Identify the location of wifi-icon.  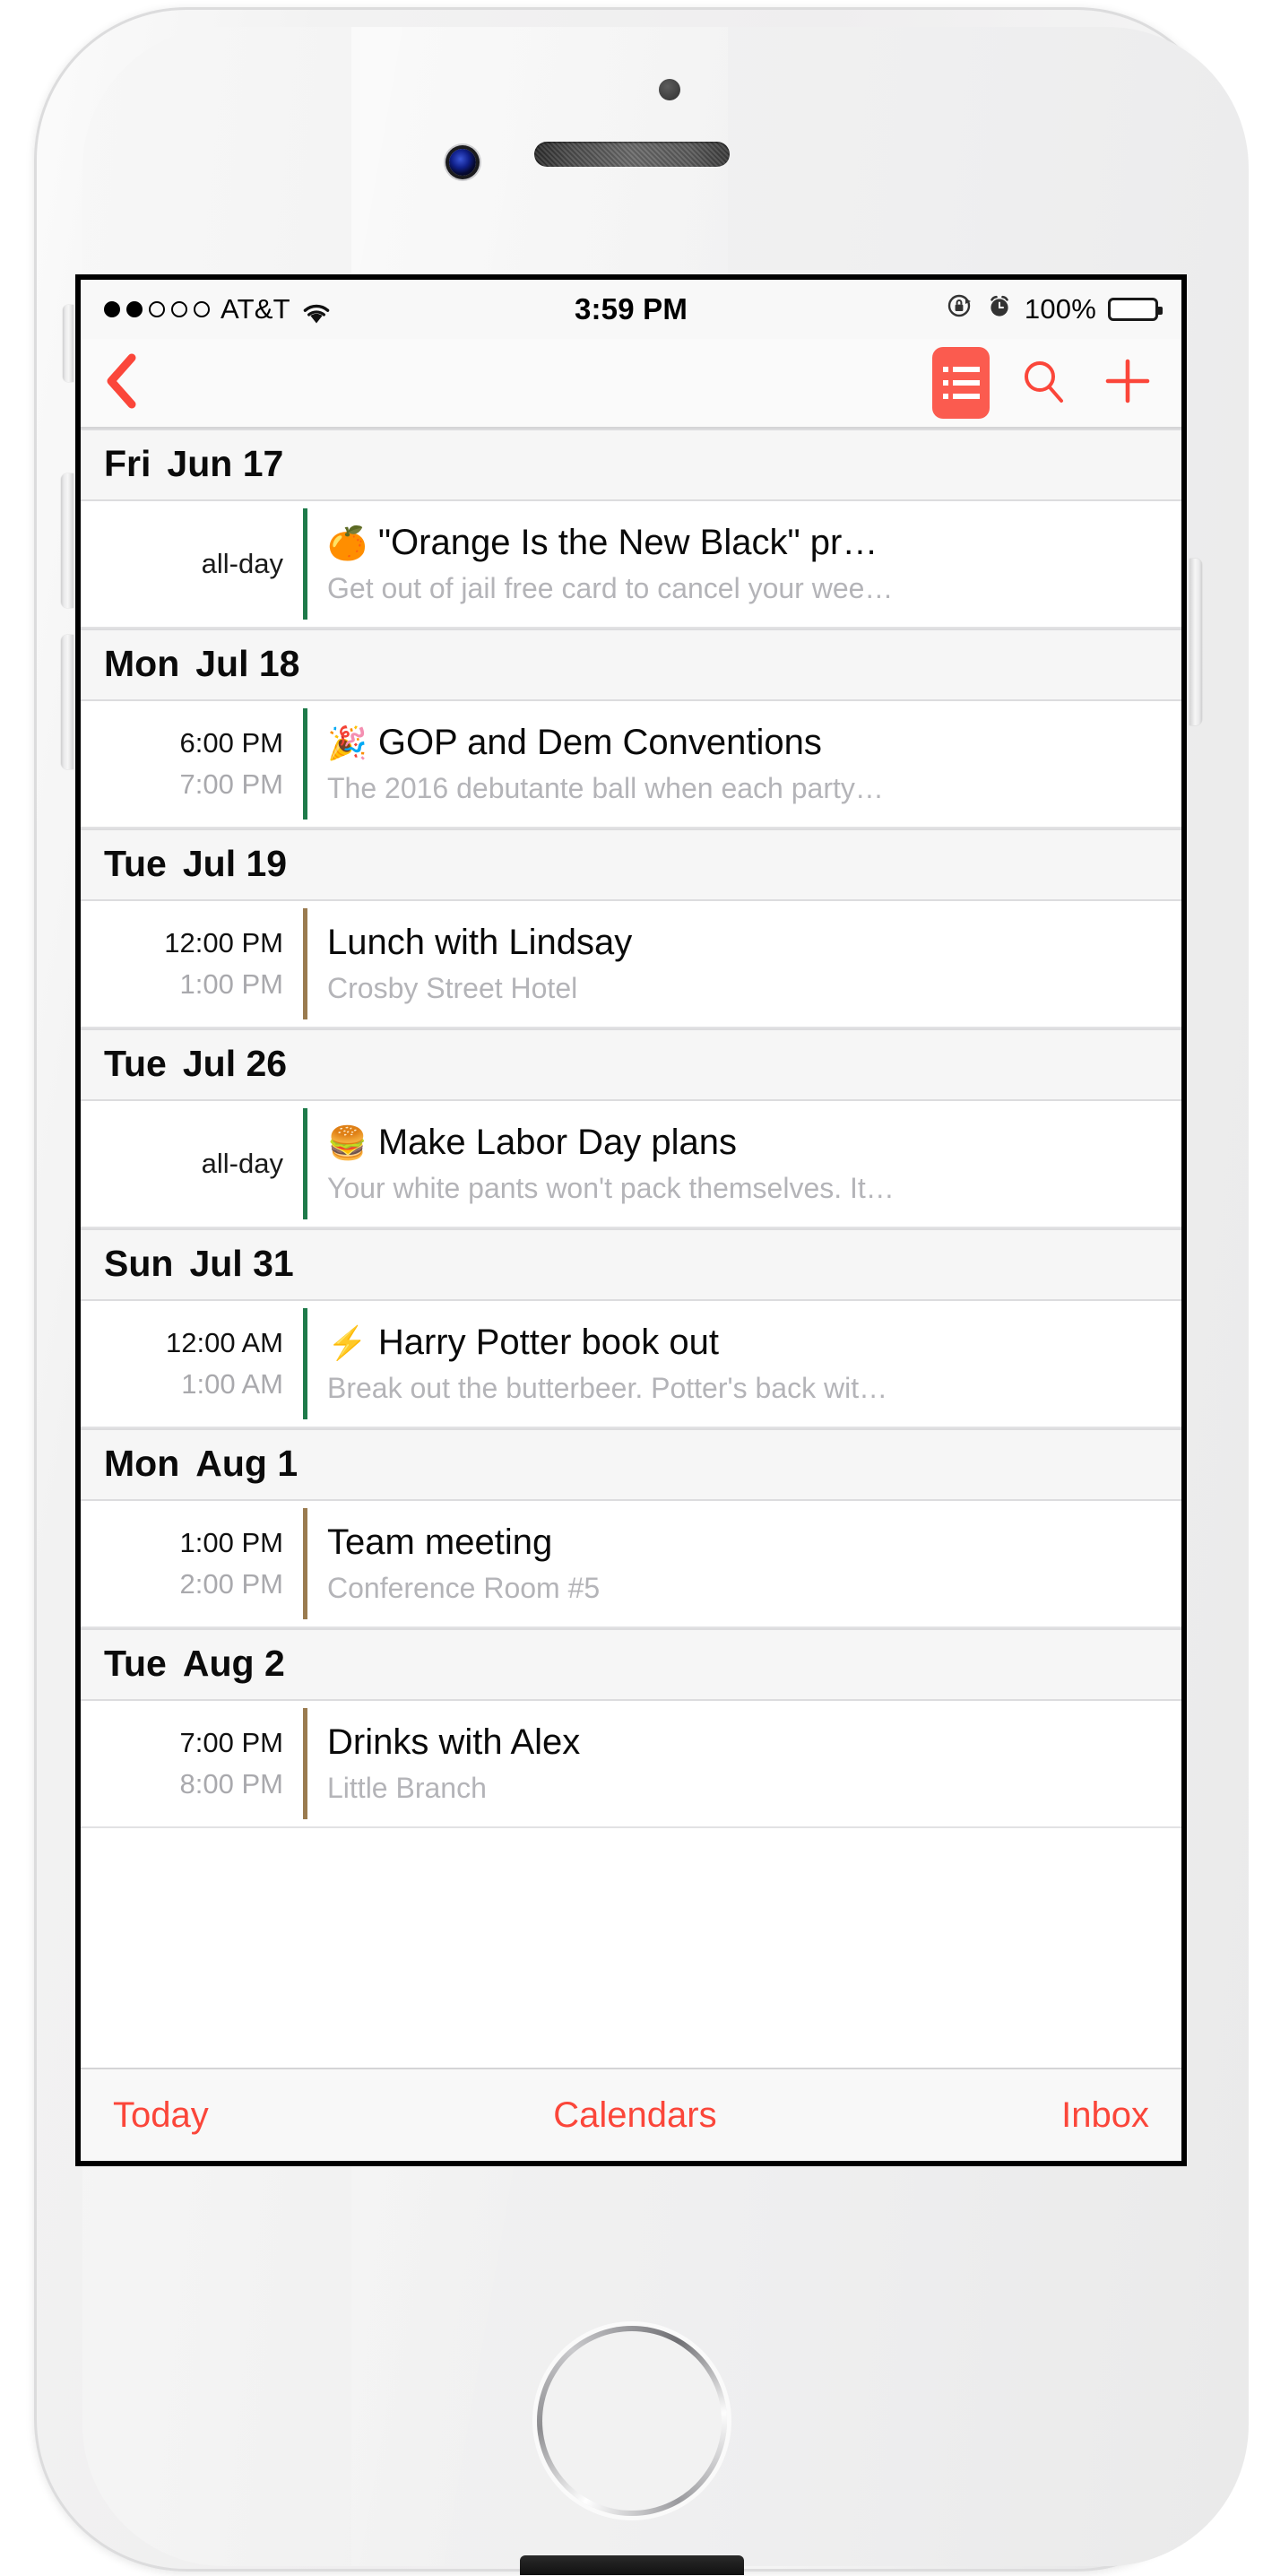
(316, 311).